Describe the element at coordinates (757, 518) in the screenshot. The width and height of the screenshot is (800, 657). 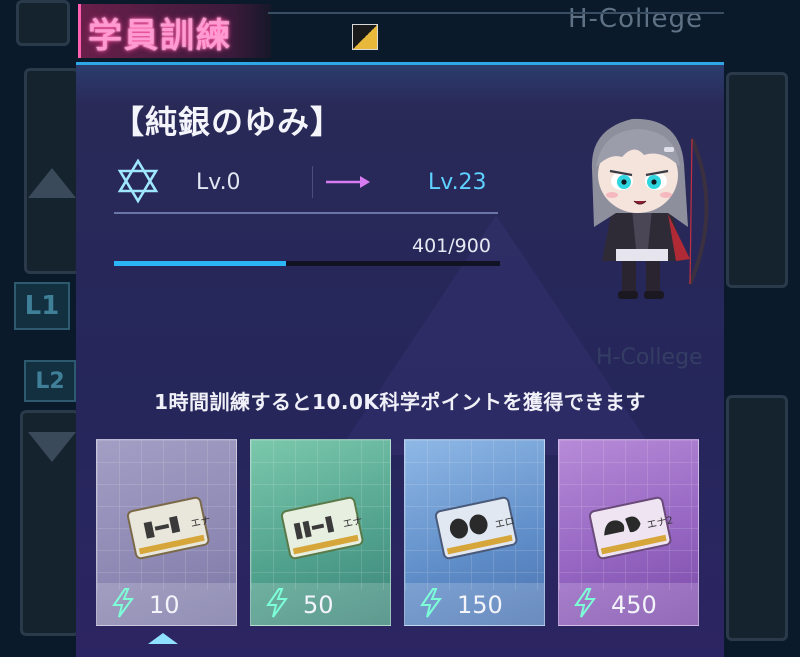
I see `background-frame-right-low` at that location.